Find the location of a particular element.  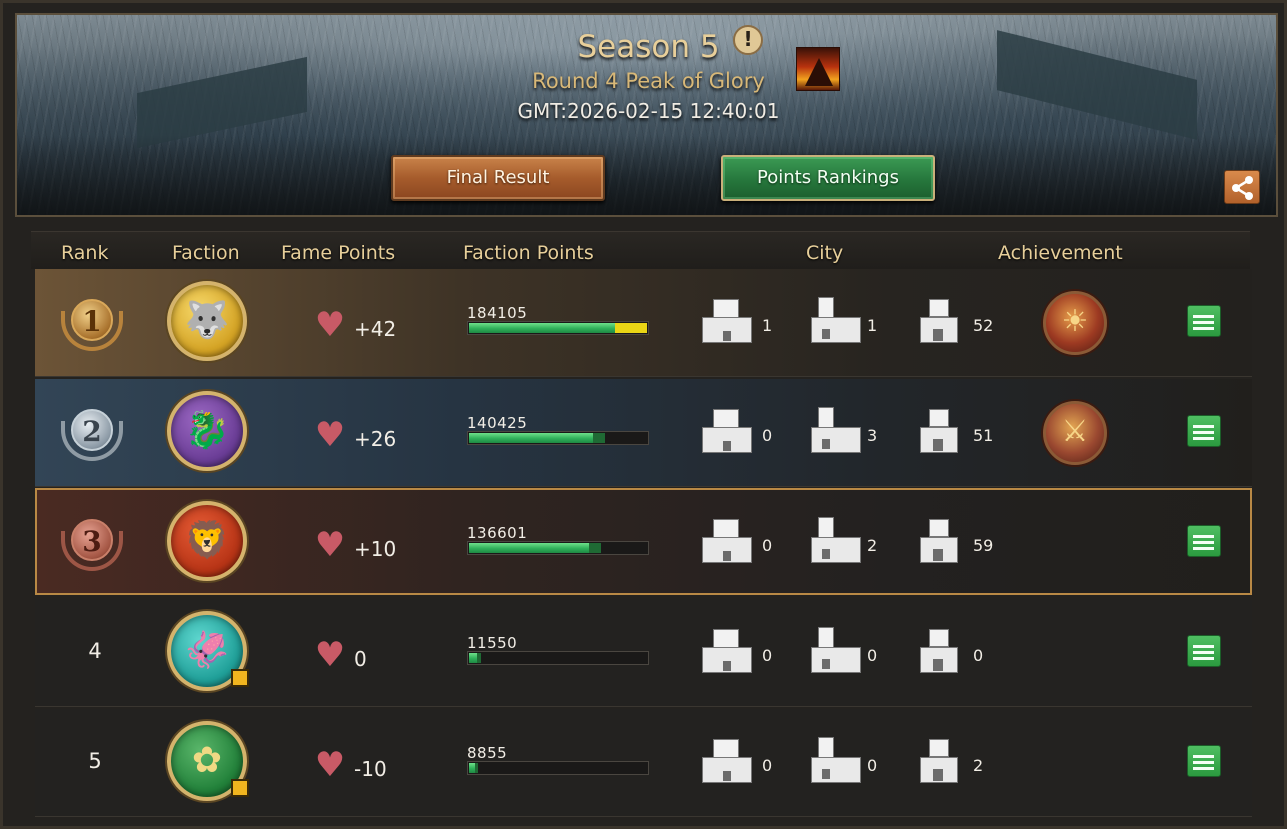

rank-number: 3 is located at coordinates (92, 540).